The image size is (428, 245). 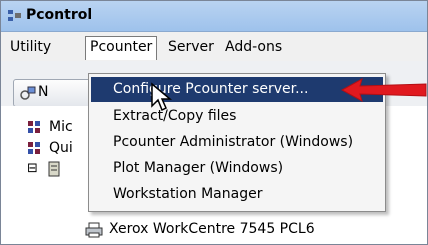 I want to click on menu-bar: Utility Pcounter Server Add-ons, so click(x=214, y=46).